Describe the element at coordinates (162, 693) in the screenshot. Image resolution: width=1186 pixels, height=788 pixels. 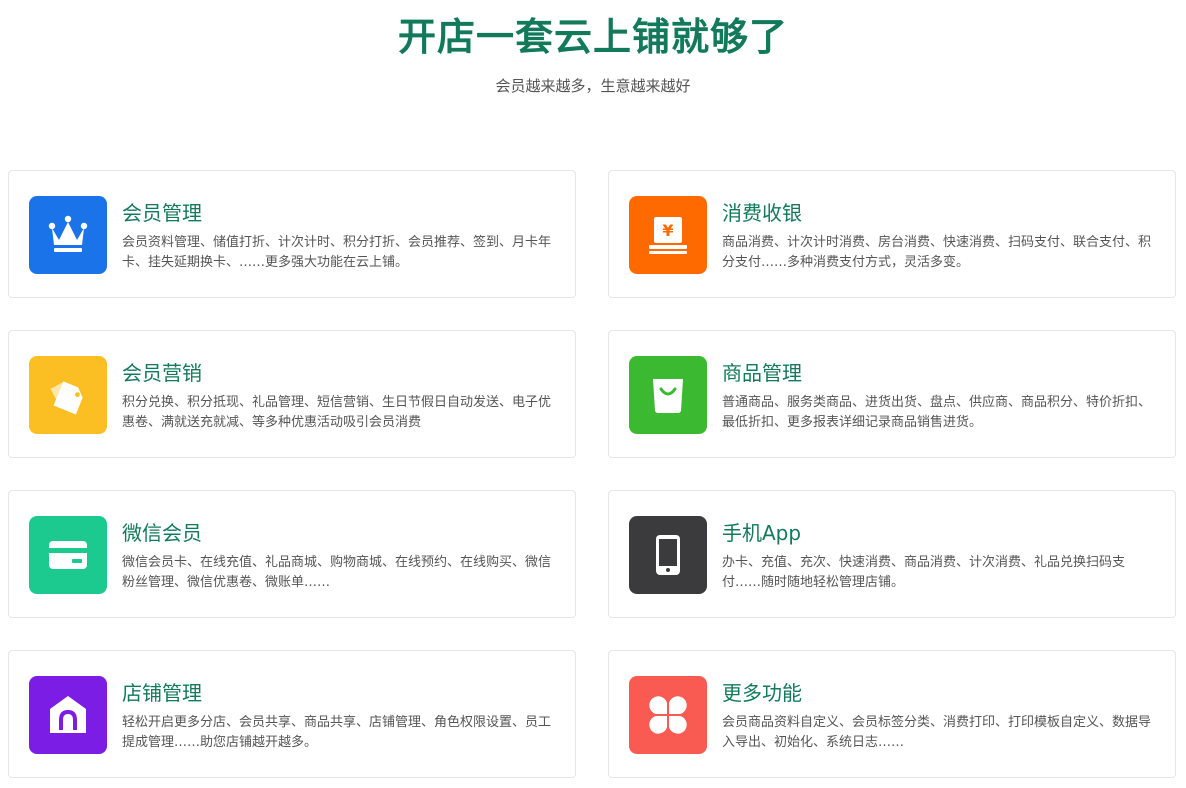
I see `feature-card-title: 店铺管理` at that location.